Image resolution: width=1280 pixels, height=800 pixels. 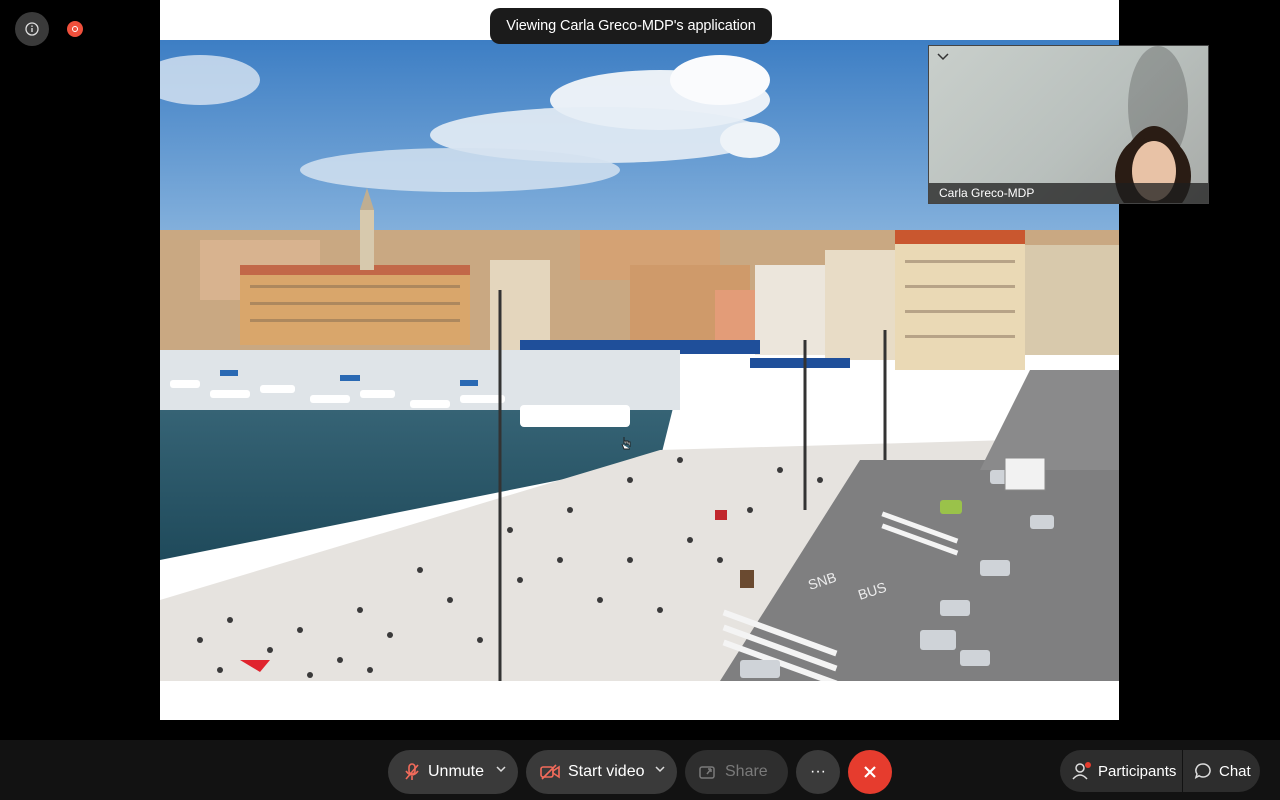 What do you see at coordinates (75, 29) in the screenshot?
I see `recording-indicator-icon` at bounding box center [75, 29].